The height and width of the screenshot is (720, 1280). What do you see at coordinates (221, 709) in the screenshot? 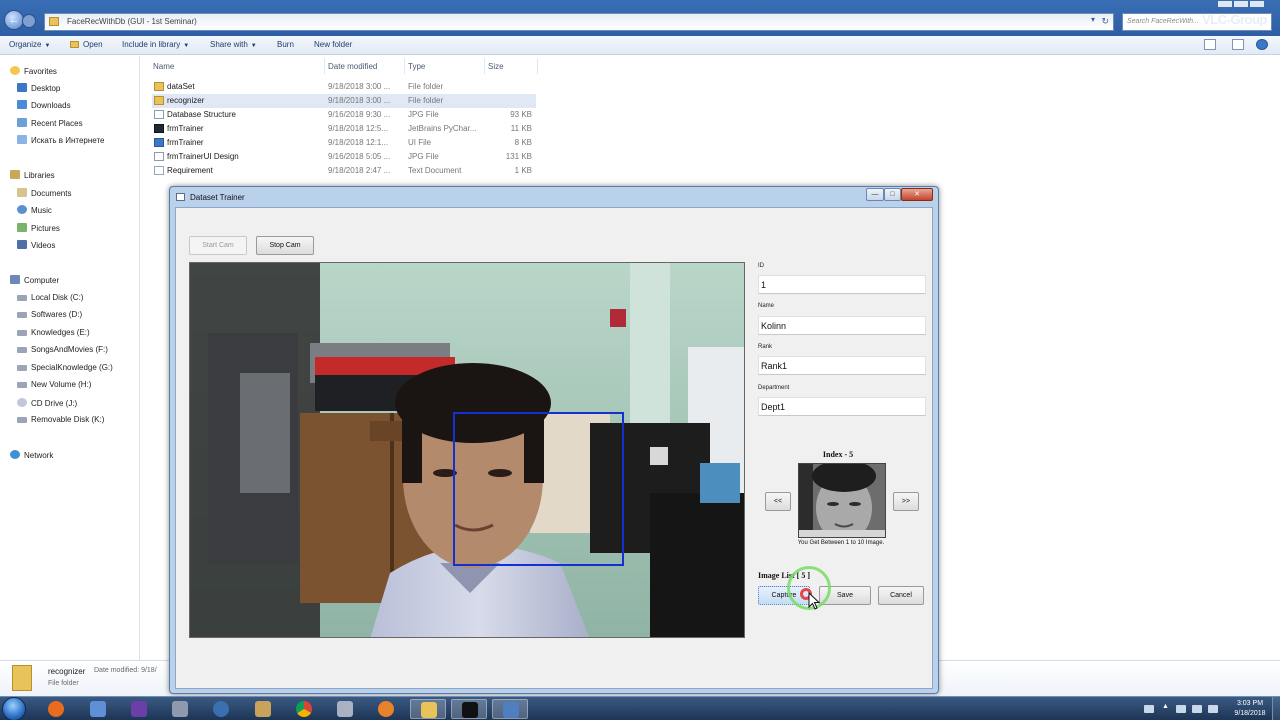
I see `taskbar-python` at bounding box center [221, 709].